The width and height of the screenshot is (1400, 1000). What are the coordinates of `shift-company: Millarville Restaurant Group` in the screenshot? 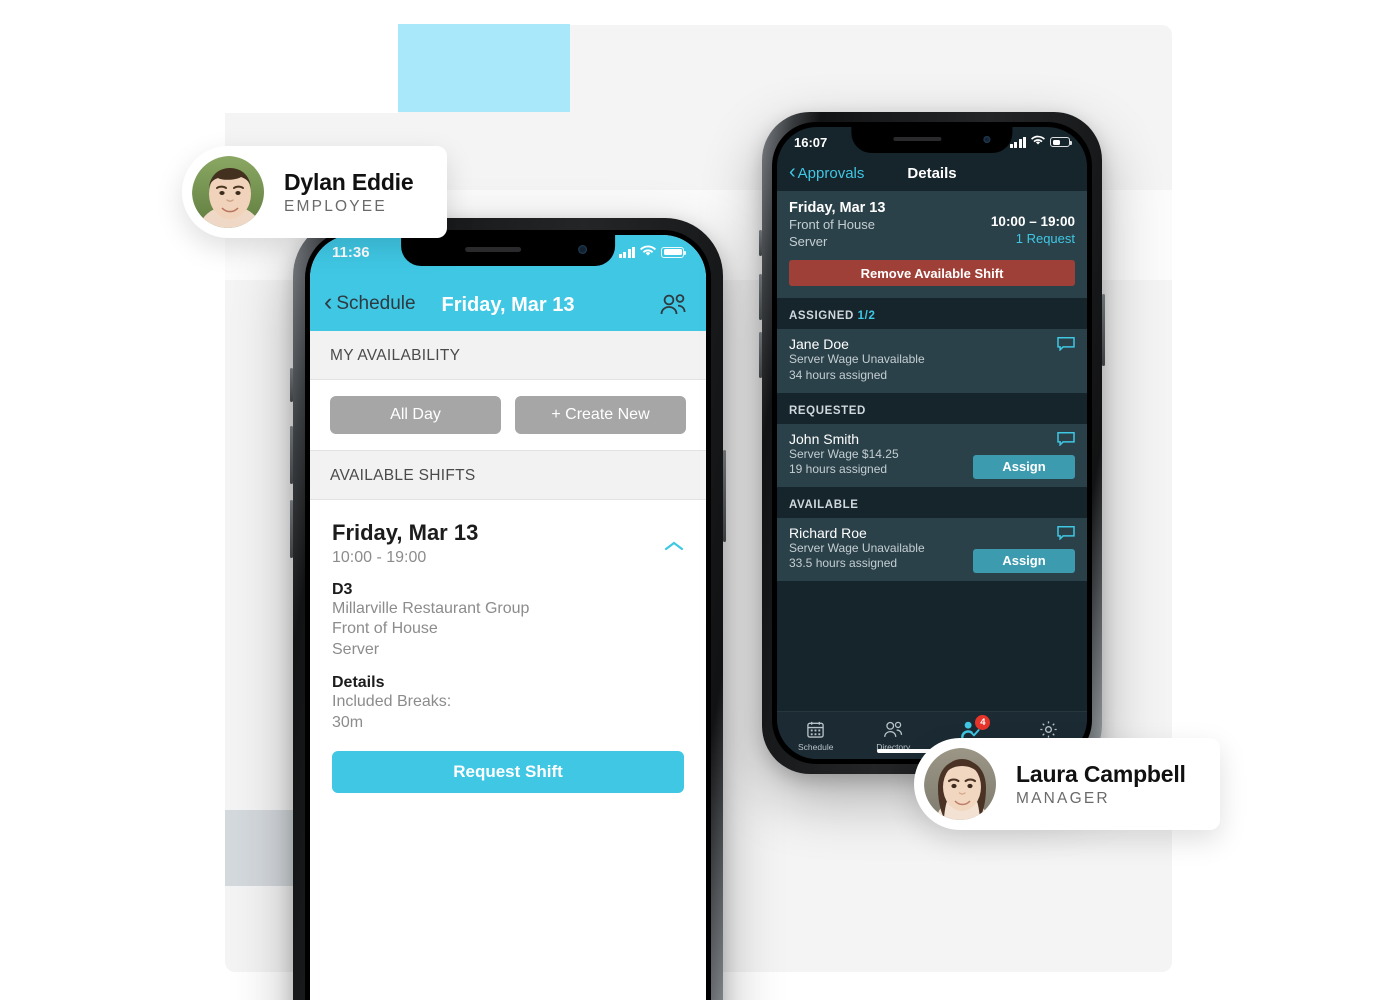 It's located at (431, 608).